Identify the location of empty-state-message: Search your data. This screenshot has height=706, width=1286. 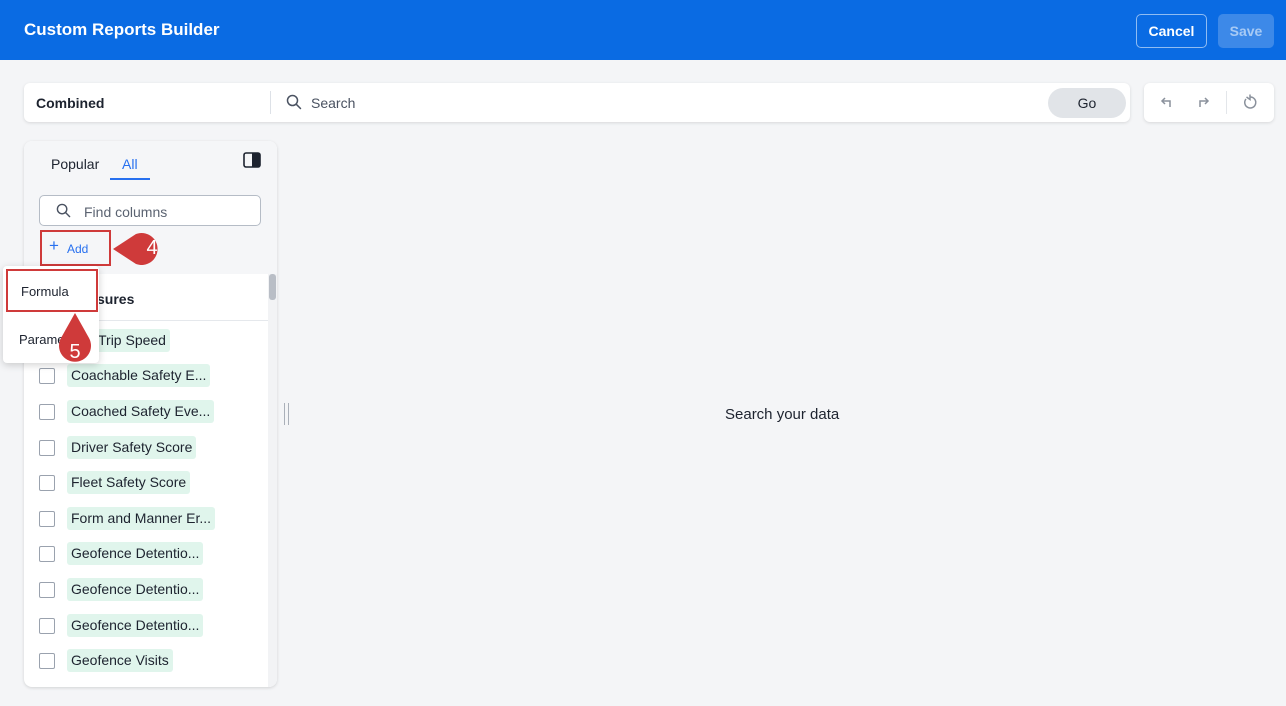
(782, 414).